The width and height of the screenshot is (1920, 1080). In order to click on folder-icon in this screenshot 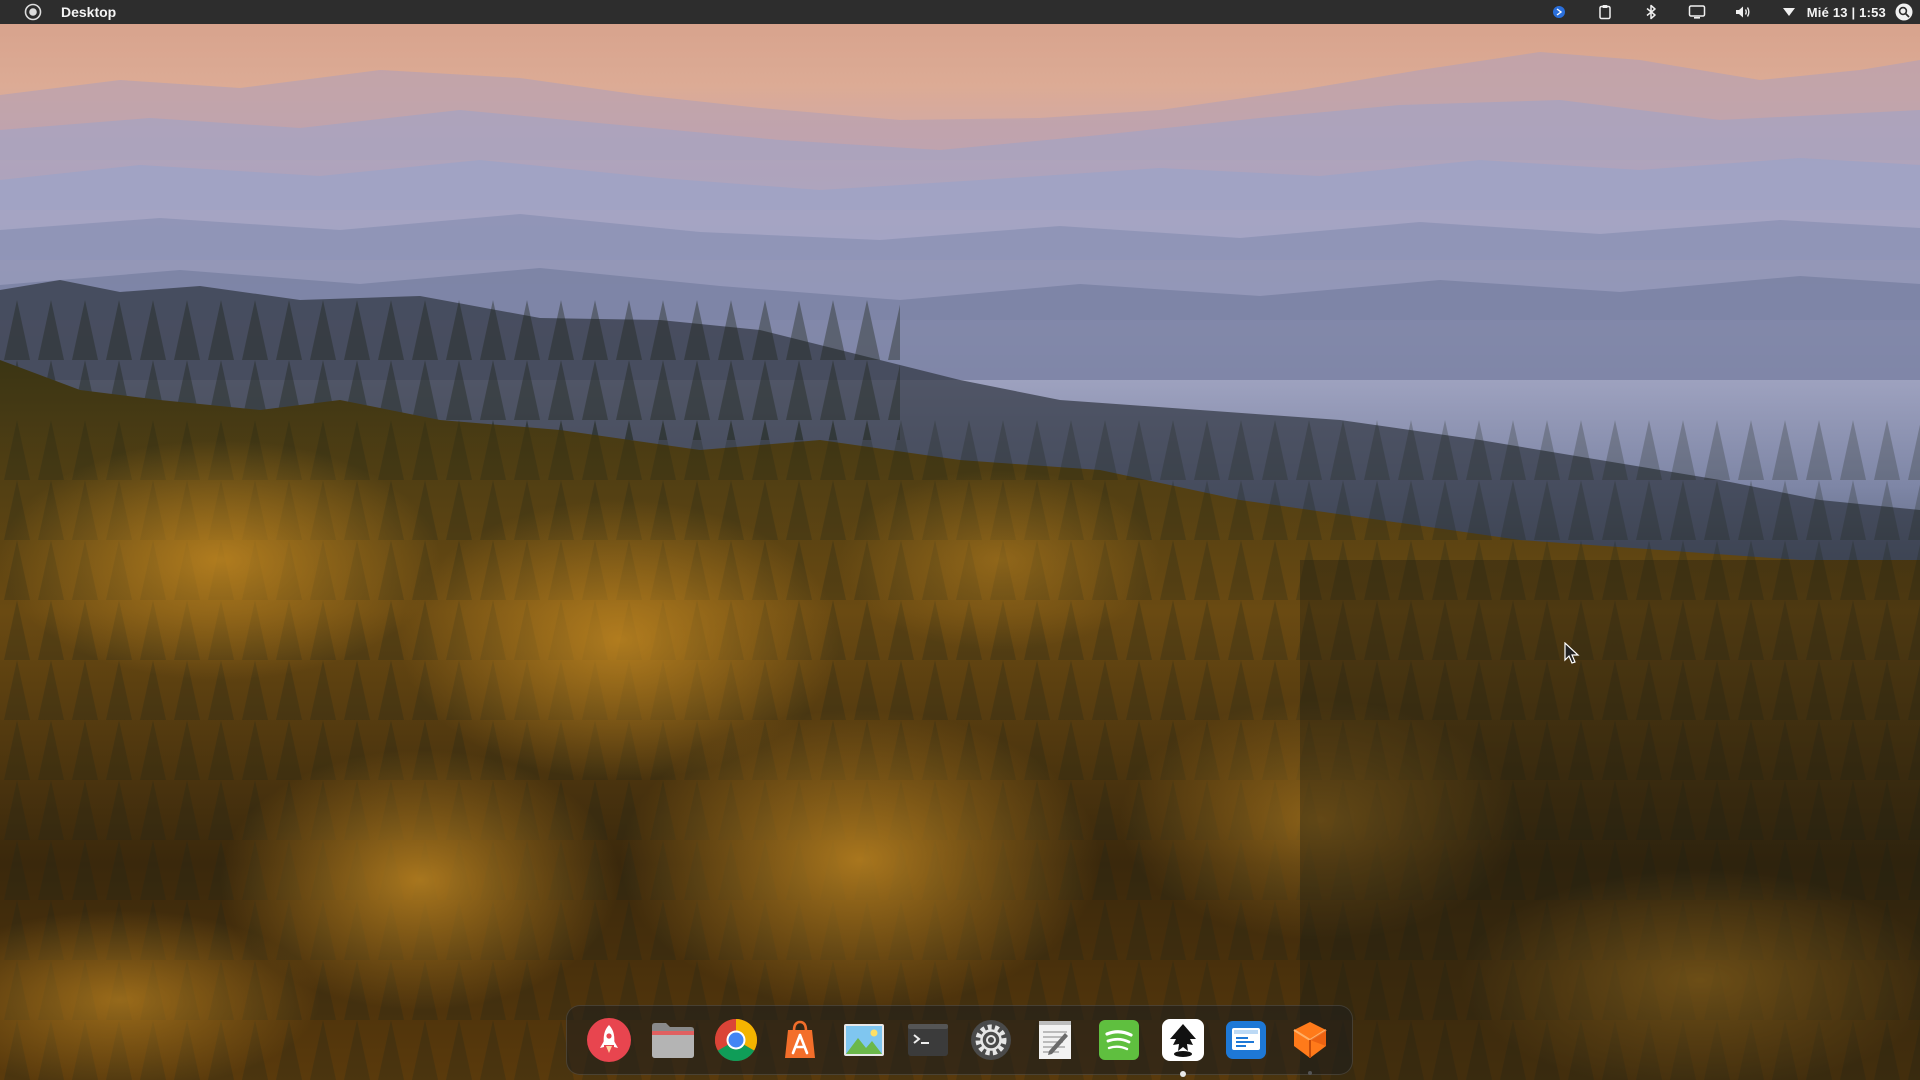, I will do `click(672, 1040)`.